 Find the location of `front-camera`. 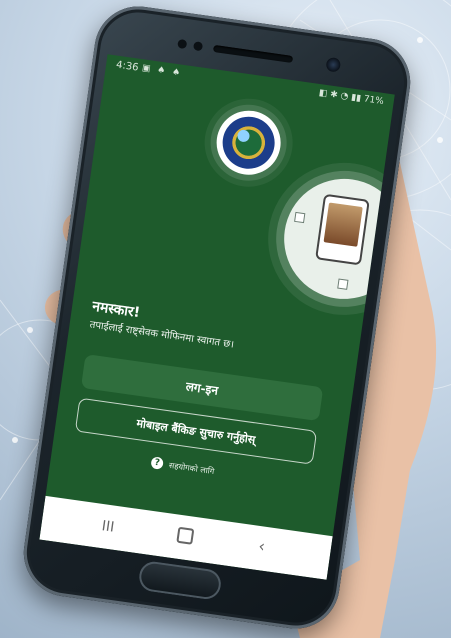

front-camera is located at coordinates (333, 64).